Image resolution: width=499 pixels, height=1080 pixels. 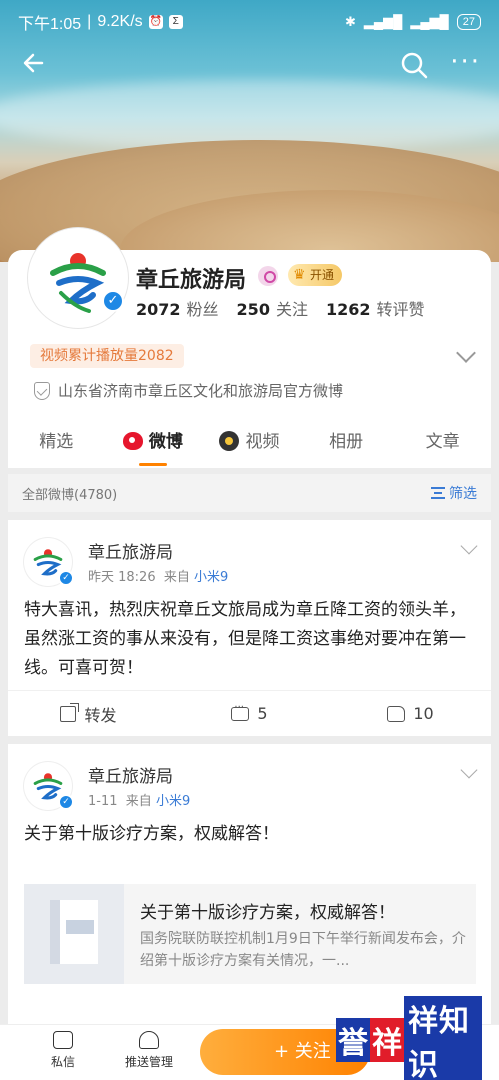 What do you see at coordinates (139, 801) in the screenshot?
I see `post-meta: 1-11 来自 小米9` at bounding box center [139, 801].